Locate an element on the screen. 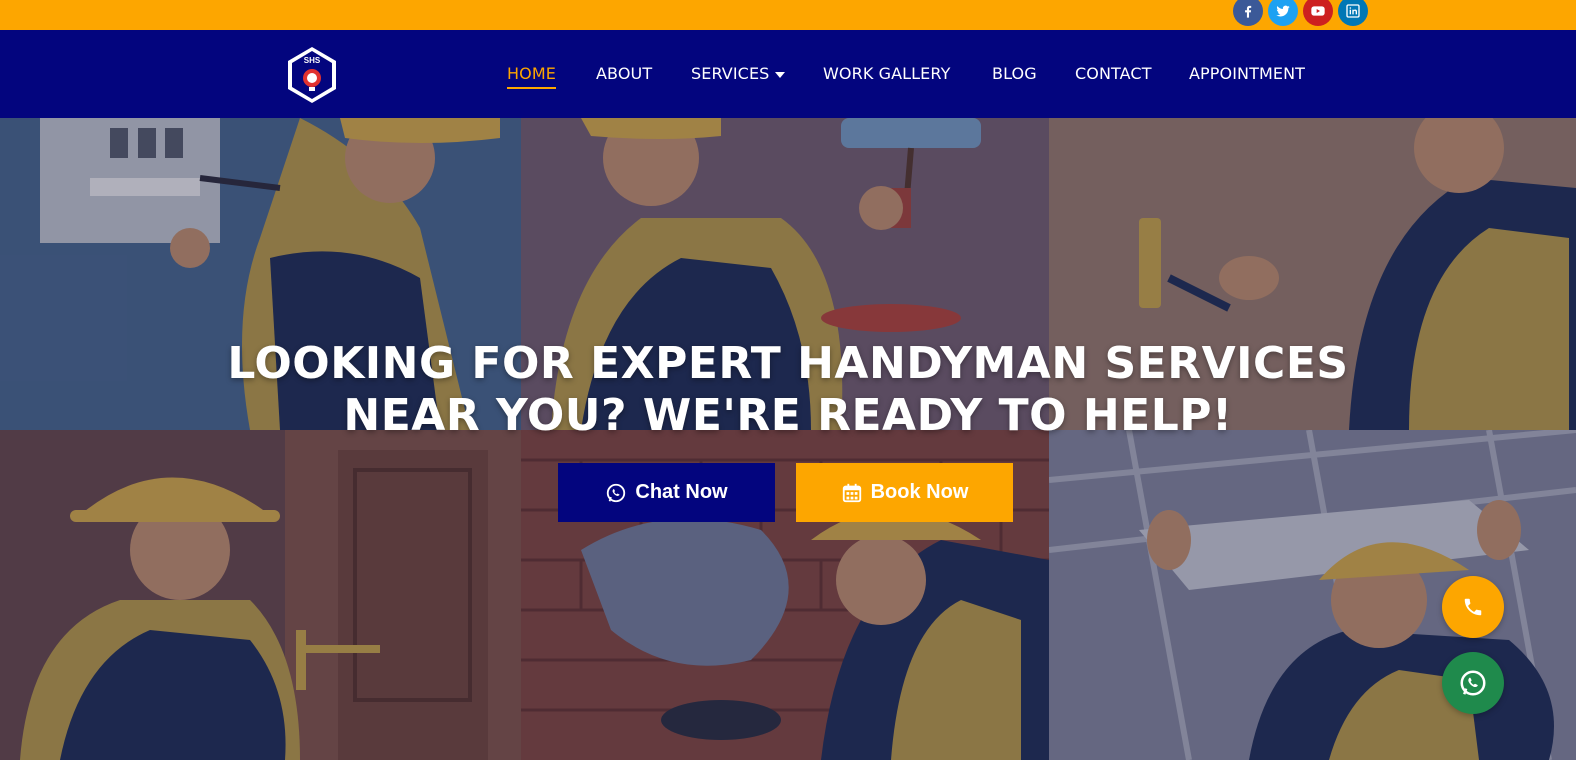 Image resolution: width=1576 pixels, height=760 pixels. nav-home: HOME is located at coordinates (531, 76).